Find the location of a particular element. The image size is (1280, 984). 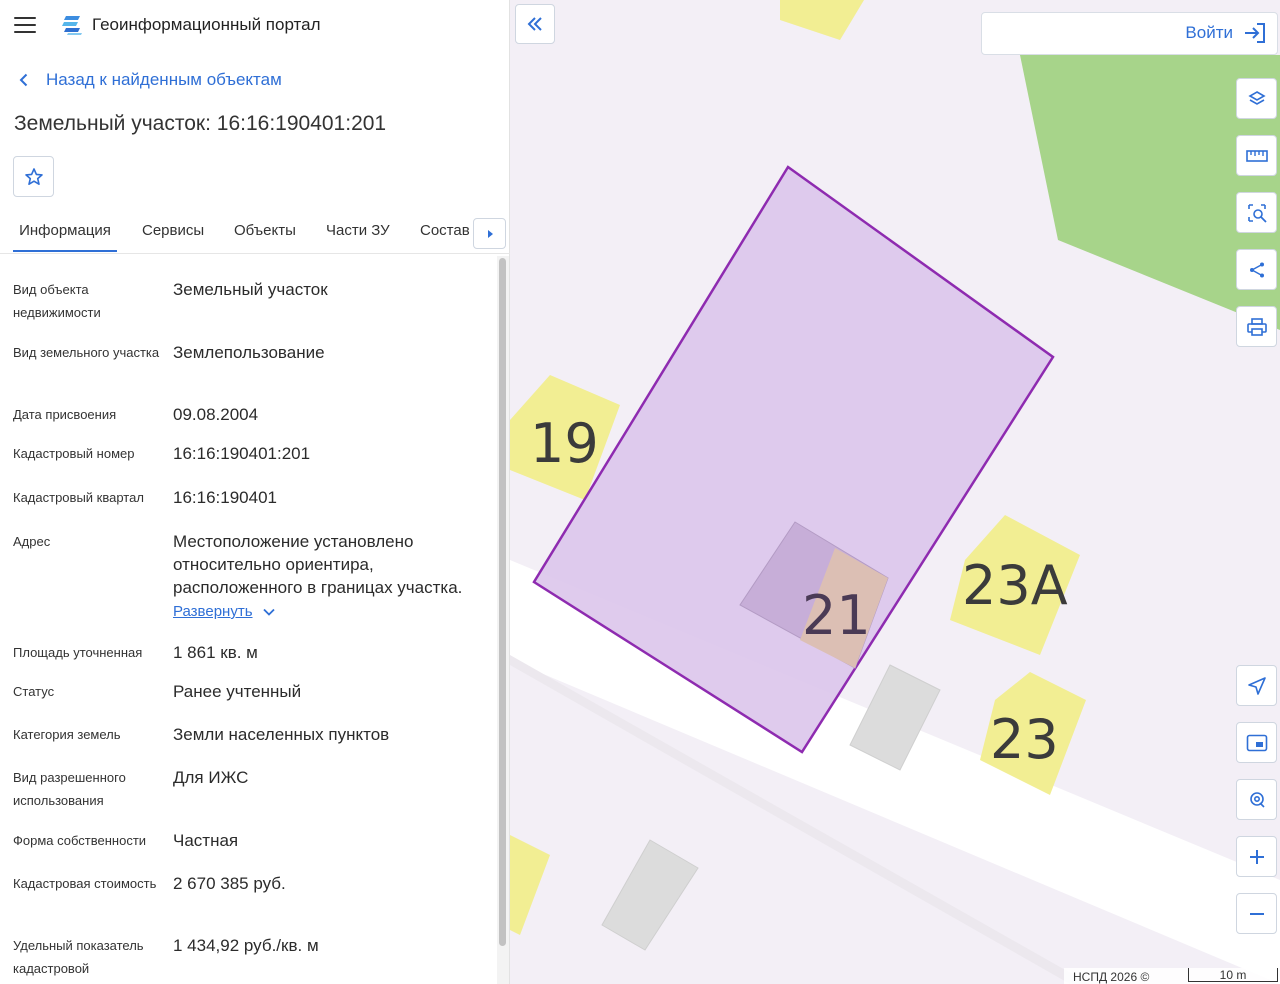

ruler-button is located at coordinates (1256, 155).